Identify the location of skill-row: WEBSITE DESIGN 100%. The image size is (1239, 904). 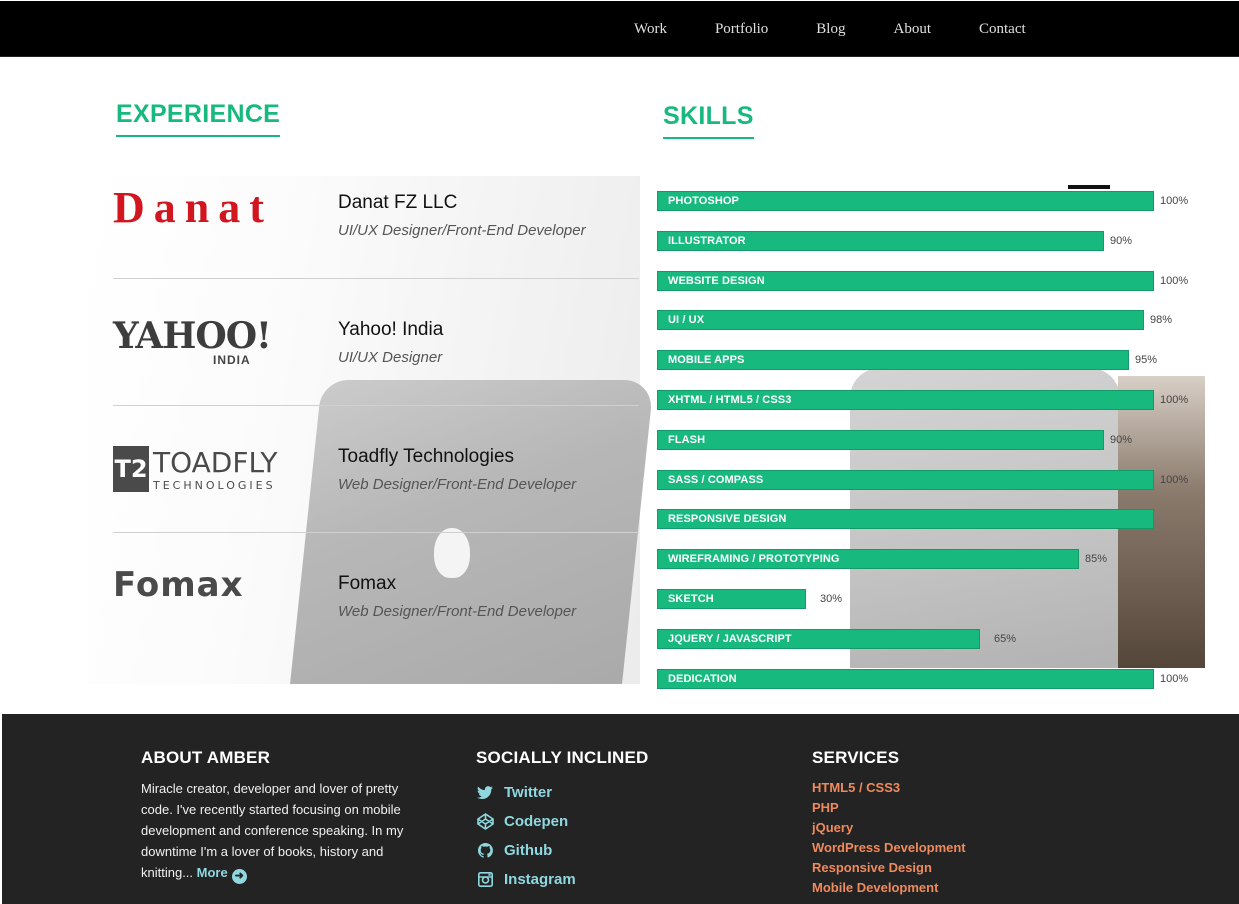
(930, 281).